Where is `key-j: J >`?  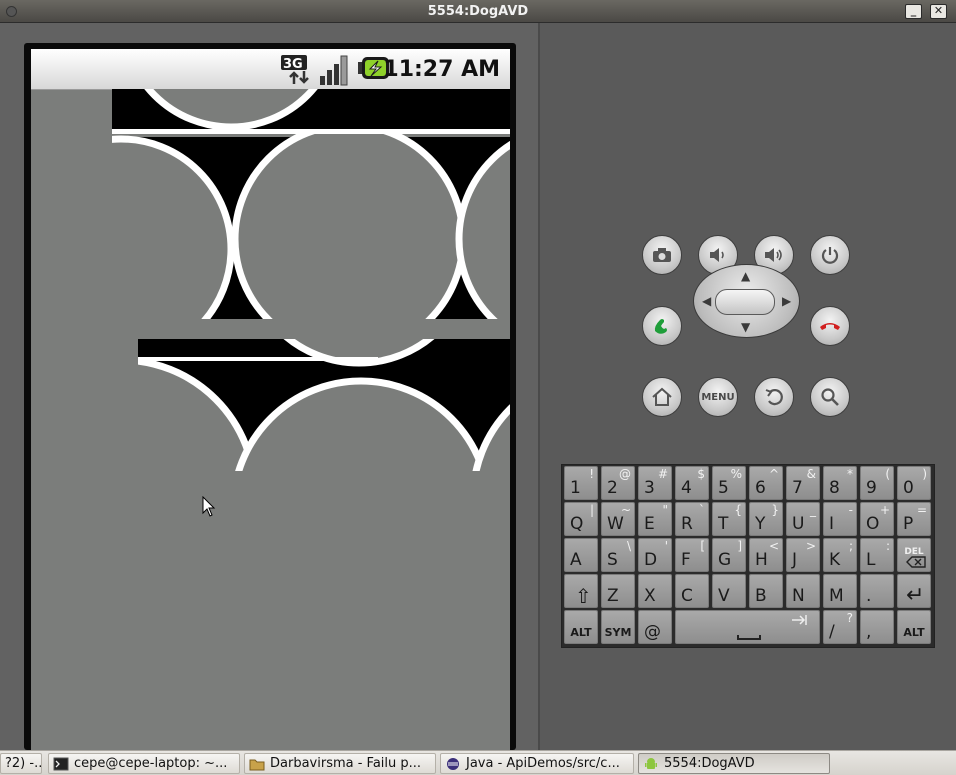
key-j: J > is located at coordinates (803, 555).